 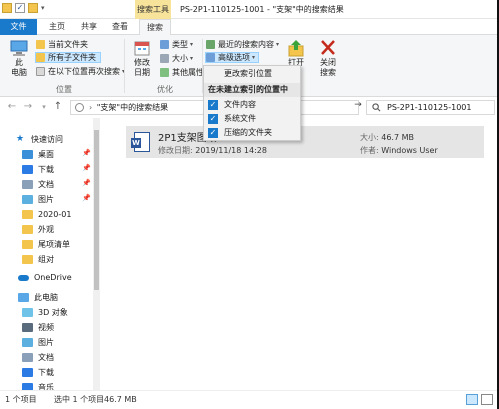 I want to click on address-path: "支架"中的搜索结果, so click(x=132, y=107).